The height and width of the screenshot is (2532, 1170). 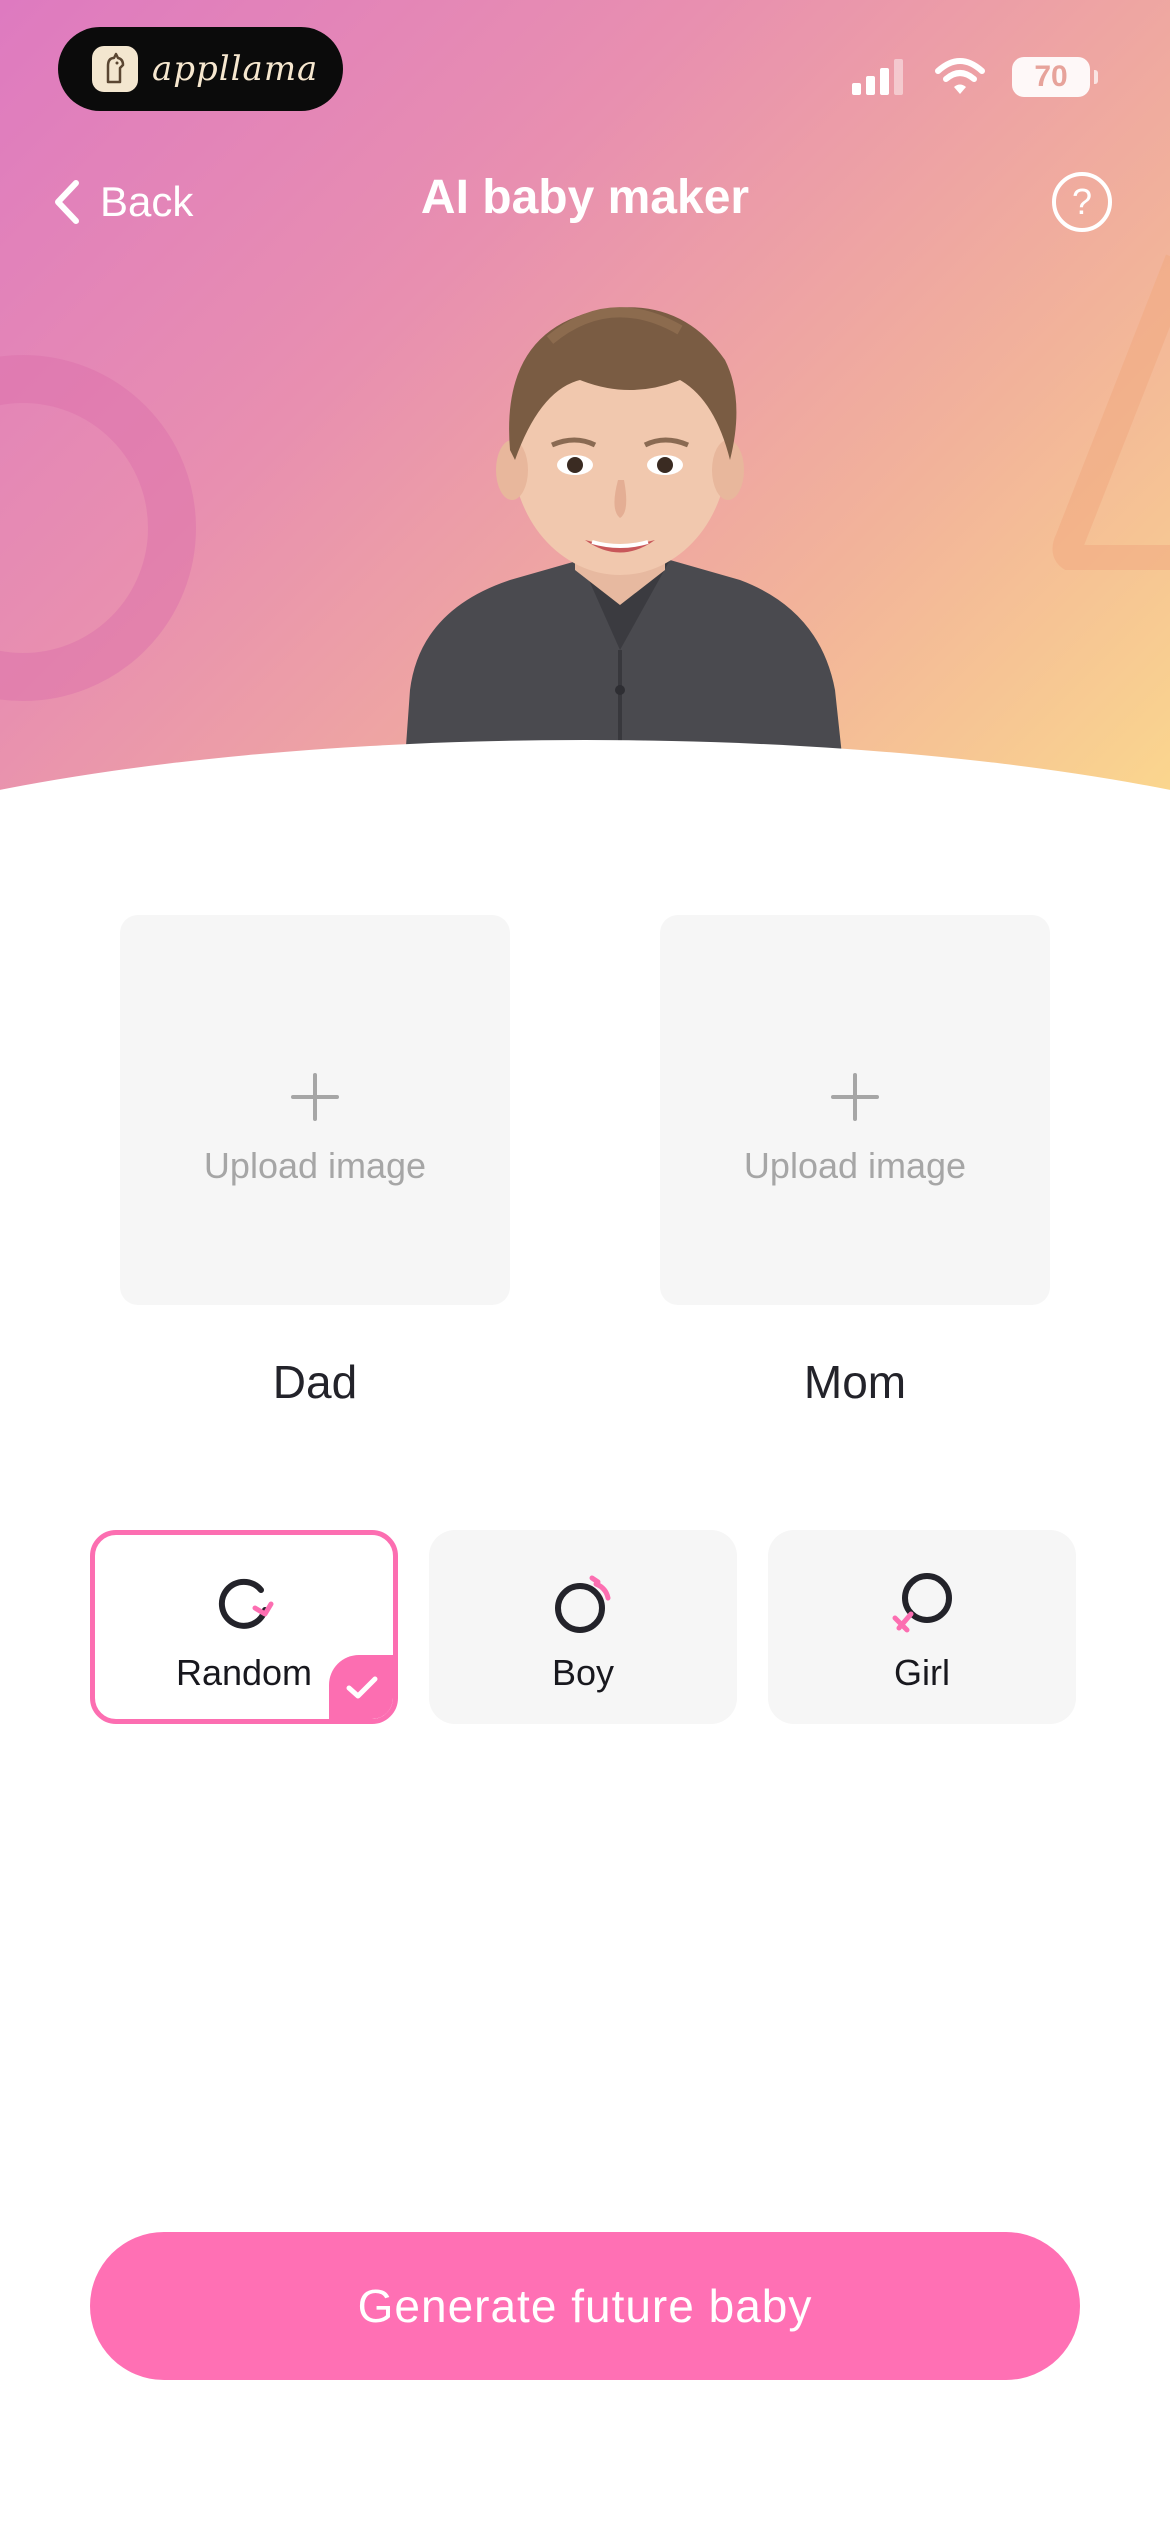 I want to click on gender-option-label: Girl, so click(x=922, y=1672).